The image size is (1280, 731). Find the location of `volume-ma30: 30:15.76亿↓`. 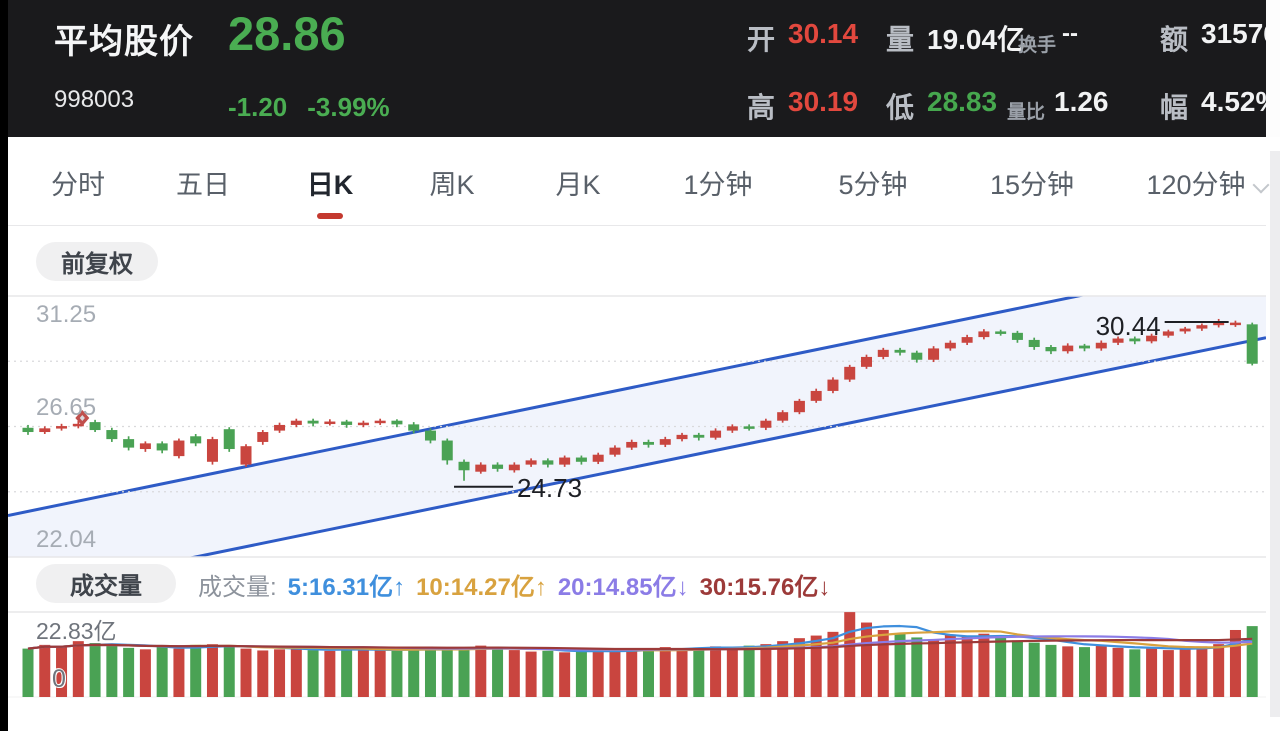

volume-ma30: 30:15.76亿↓ is located at coordinates (765, 587).